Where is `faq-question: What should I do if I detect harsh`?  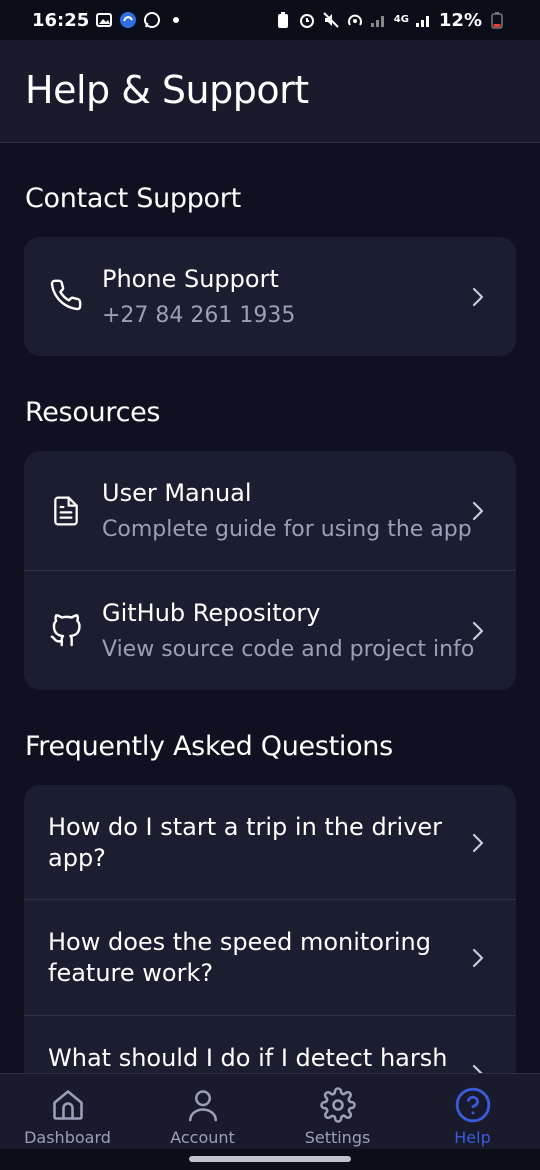
faq-question: What should I do if I detect harsh is located at coordinates (248, 1058).